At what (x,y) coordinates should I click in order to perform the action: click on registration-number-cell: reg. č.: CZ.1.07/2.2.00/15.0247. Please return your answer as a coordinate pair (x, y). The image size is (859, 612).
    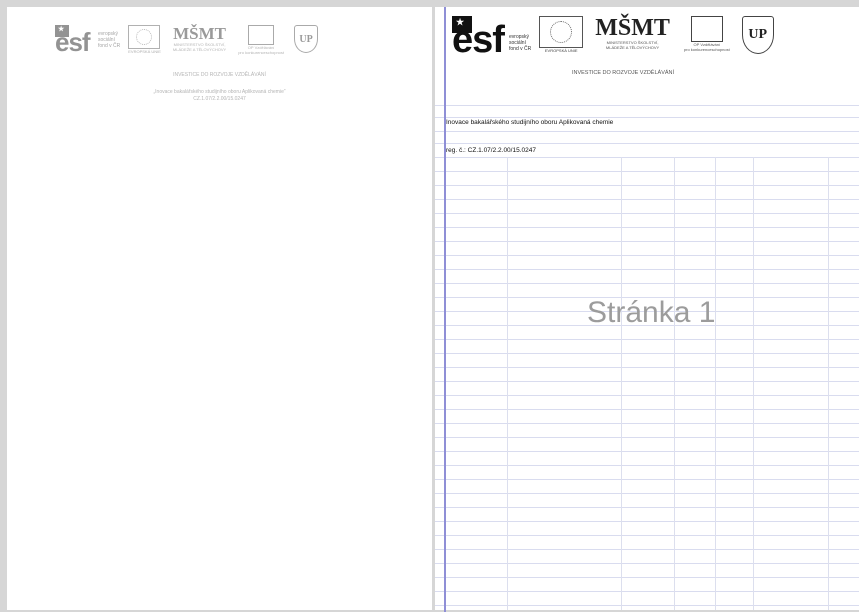
    Looking at the image, I should click on (491, 150).